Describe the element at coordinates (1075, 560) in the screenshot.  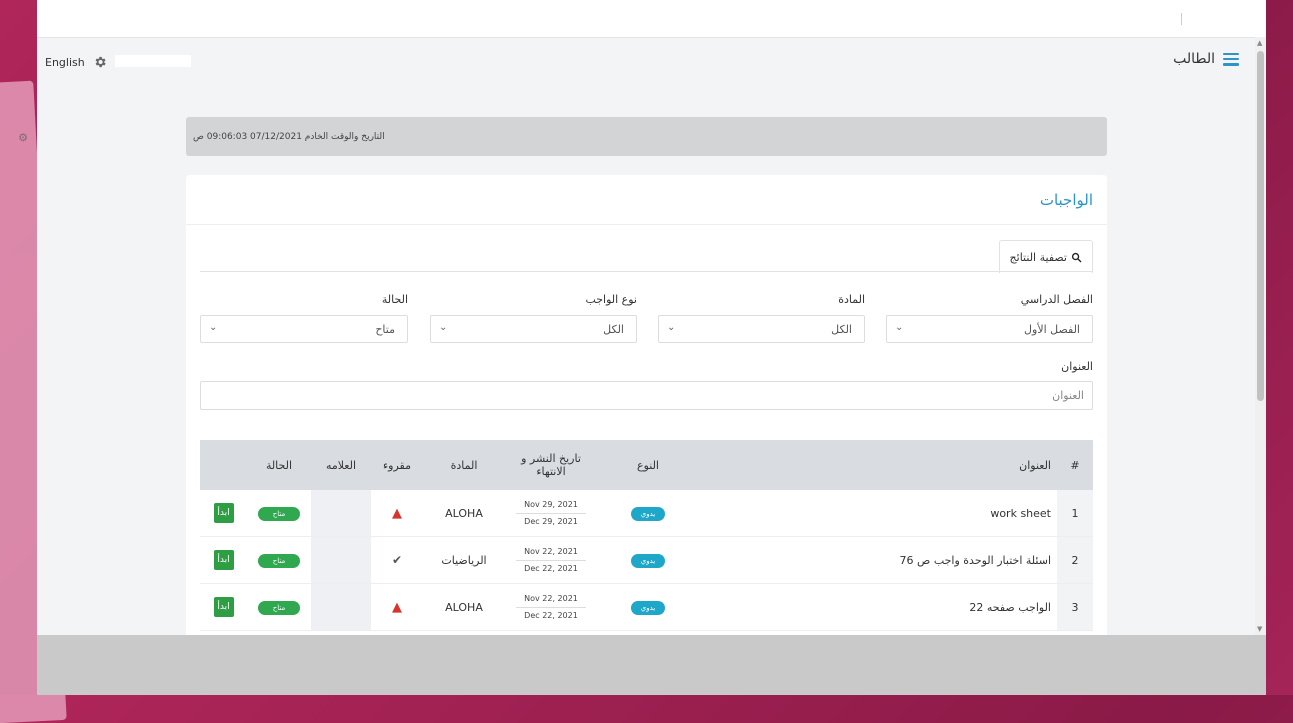
I see `row-number: 2` at that location.